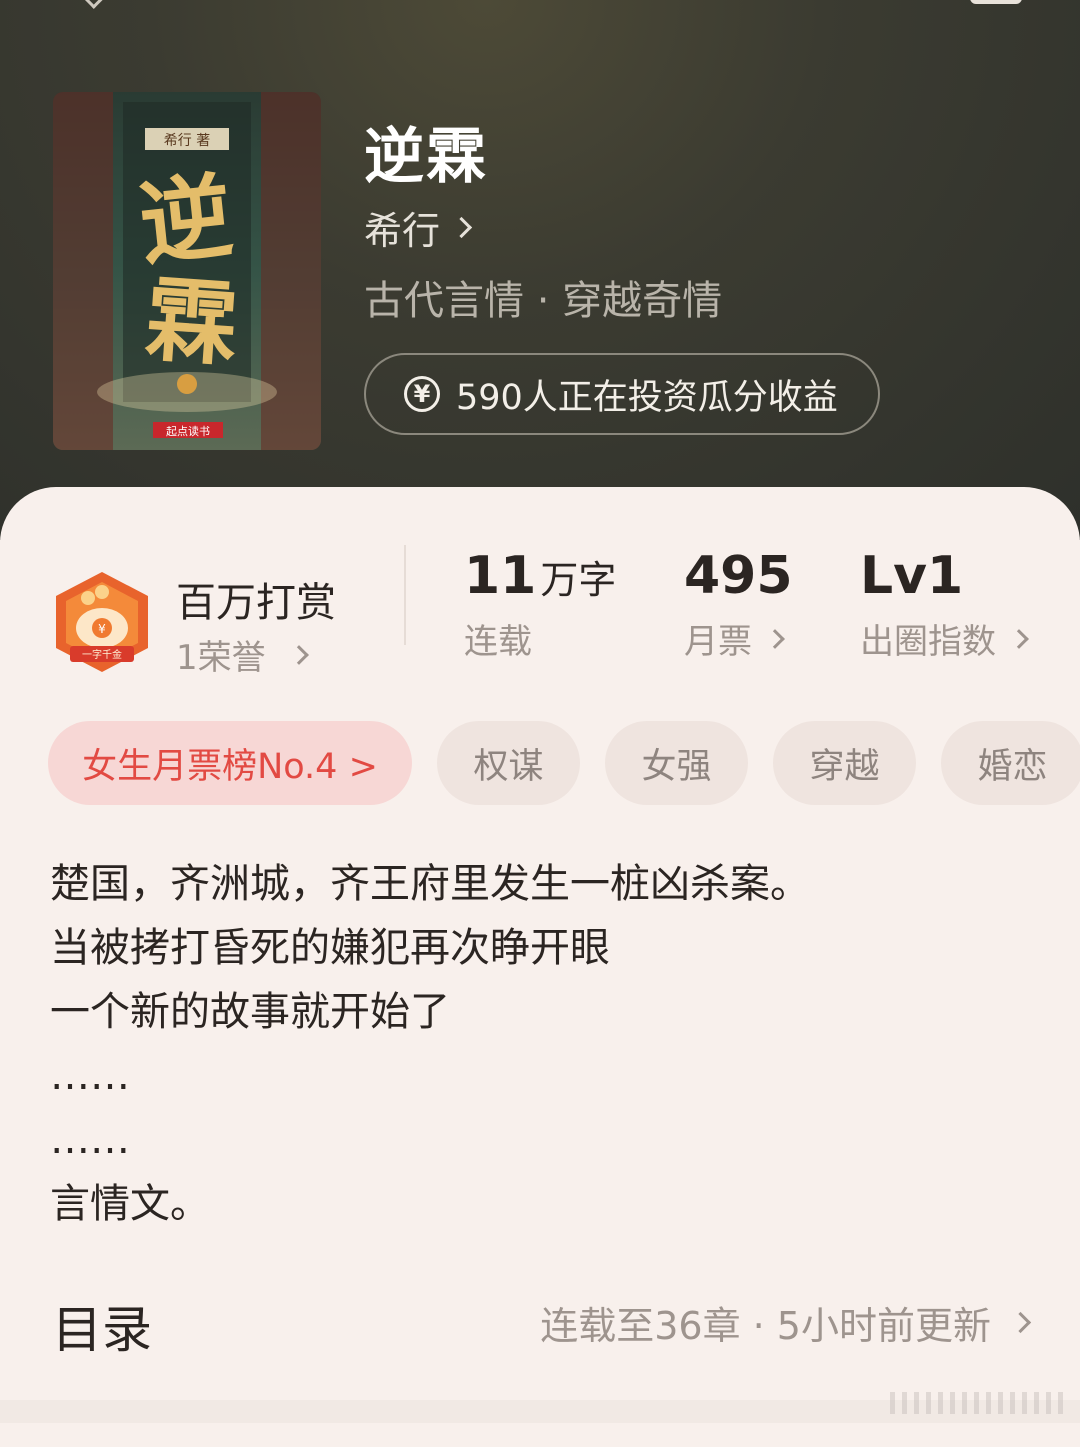 This screenshot has width=1080, height=1447. What do you see at coordinates (405, 595) in the screenshot?
I see `stats-divider` at bounding box center [405, 595].